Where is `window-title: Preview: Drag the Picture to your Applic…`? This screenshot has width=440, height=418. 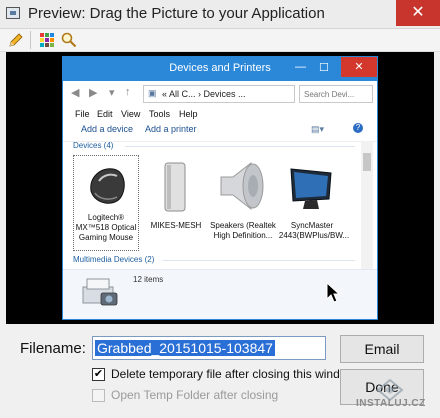 window-title: Preview: Drag the Picture to your Applic… is located at coordinates (176, 13).